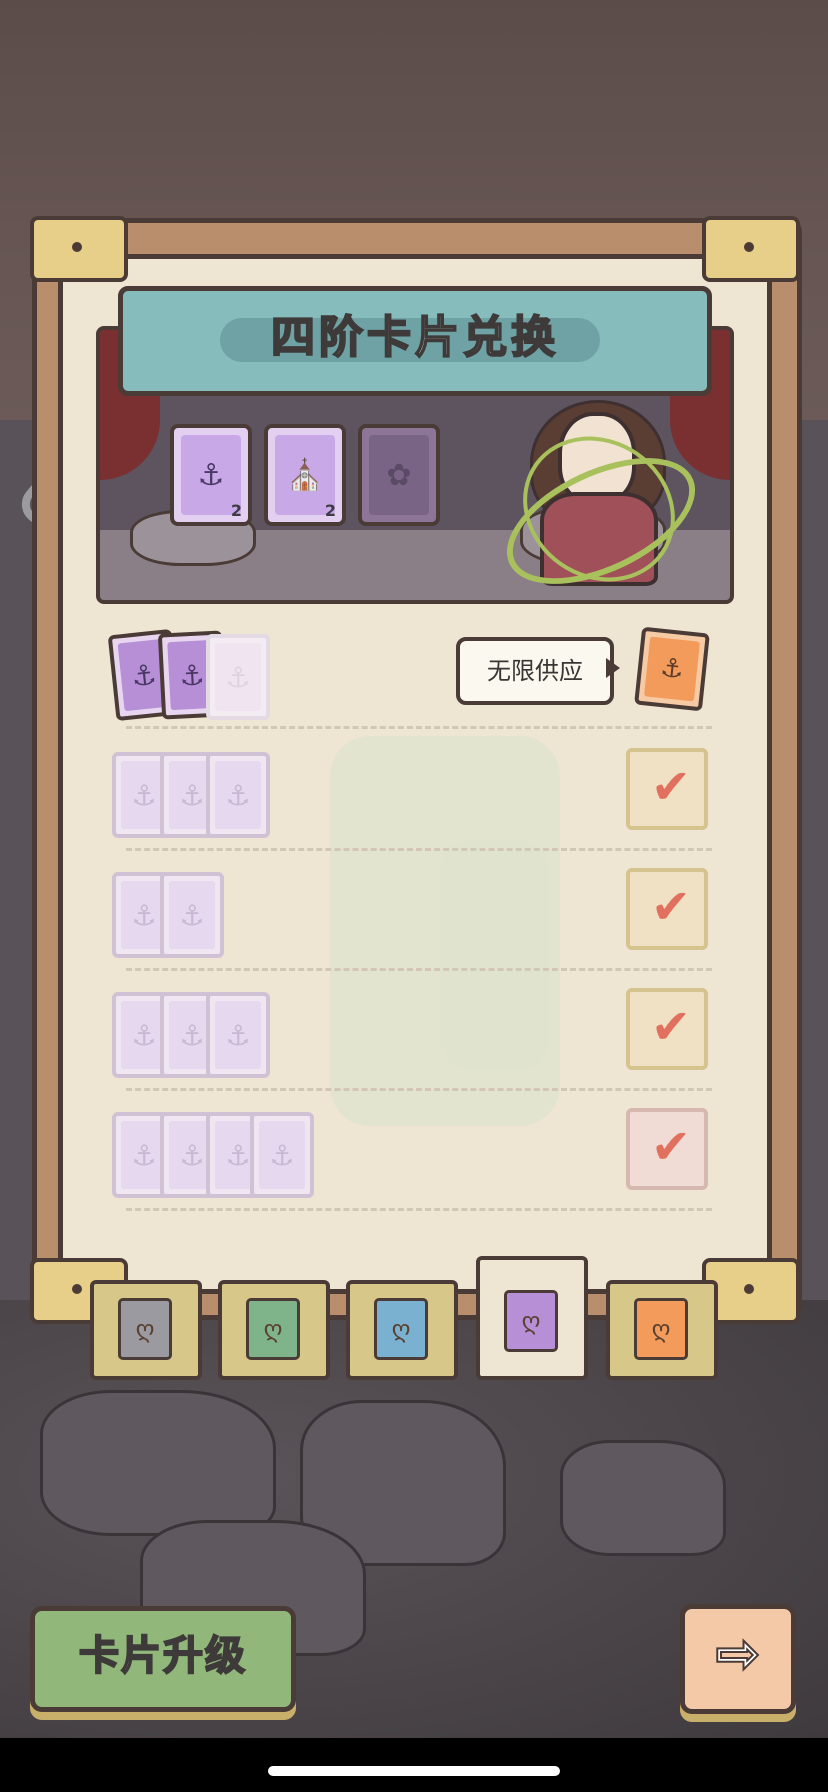 The height and width of the screenshot is (1792, 828). I want to click on home-indicator, so click(414, 1771).